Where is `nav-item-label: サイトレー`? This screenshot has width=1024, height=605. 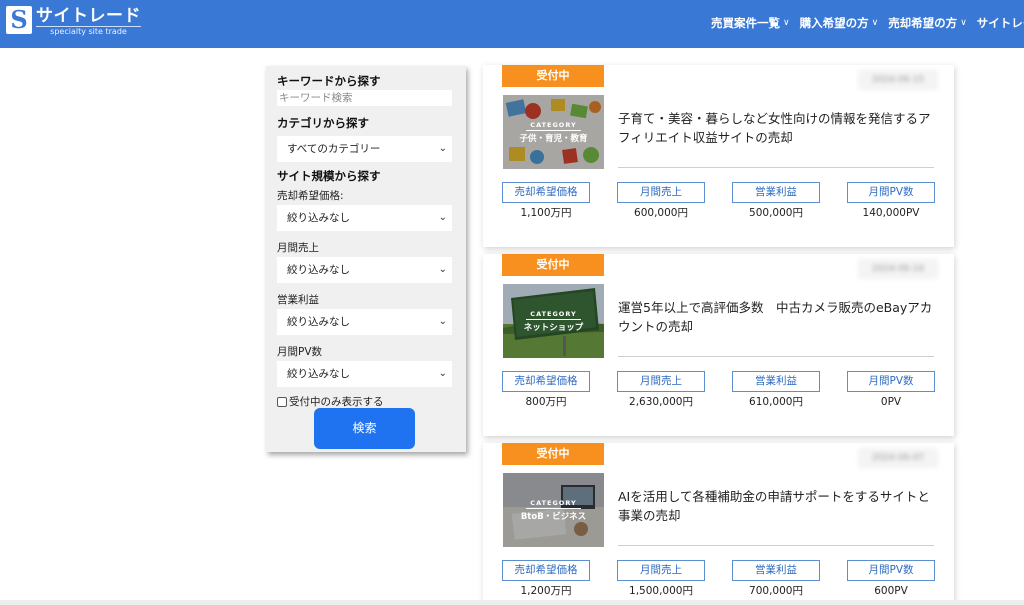 nav-item-label: サイトレー is located at coordinates (1000, 23).